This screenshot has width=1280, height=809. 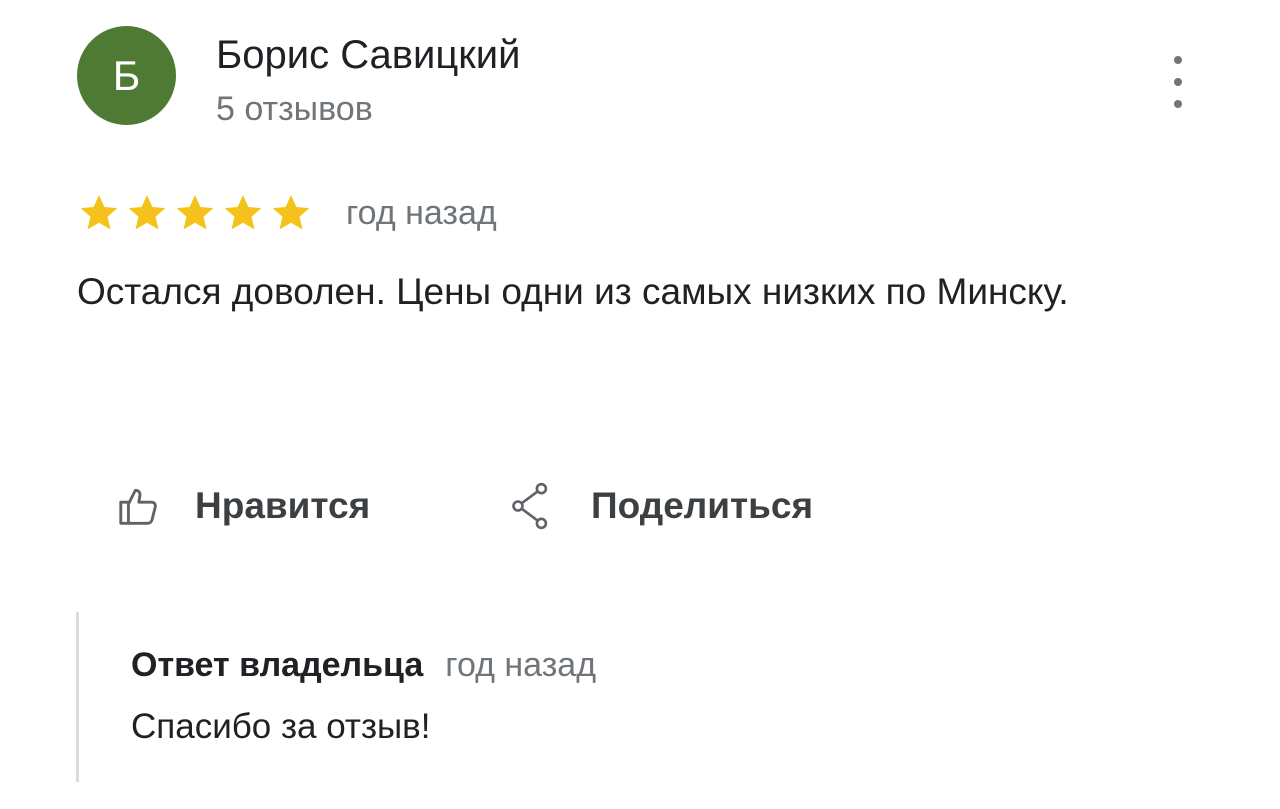 I want to click on thumb-up-icon, so click(x=139, y=506).